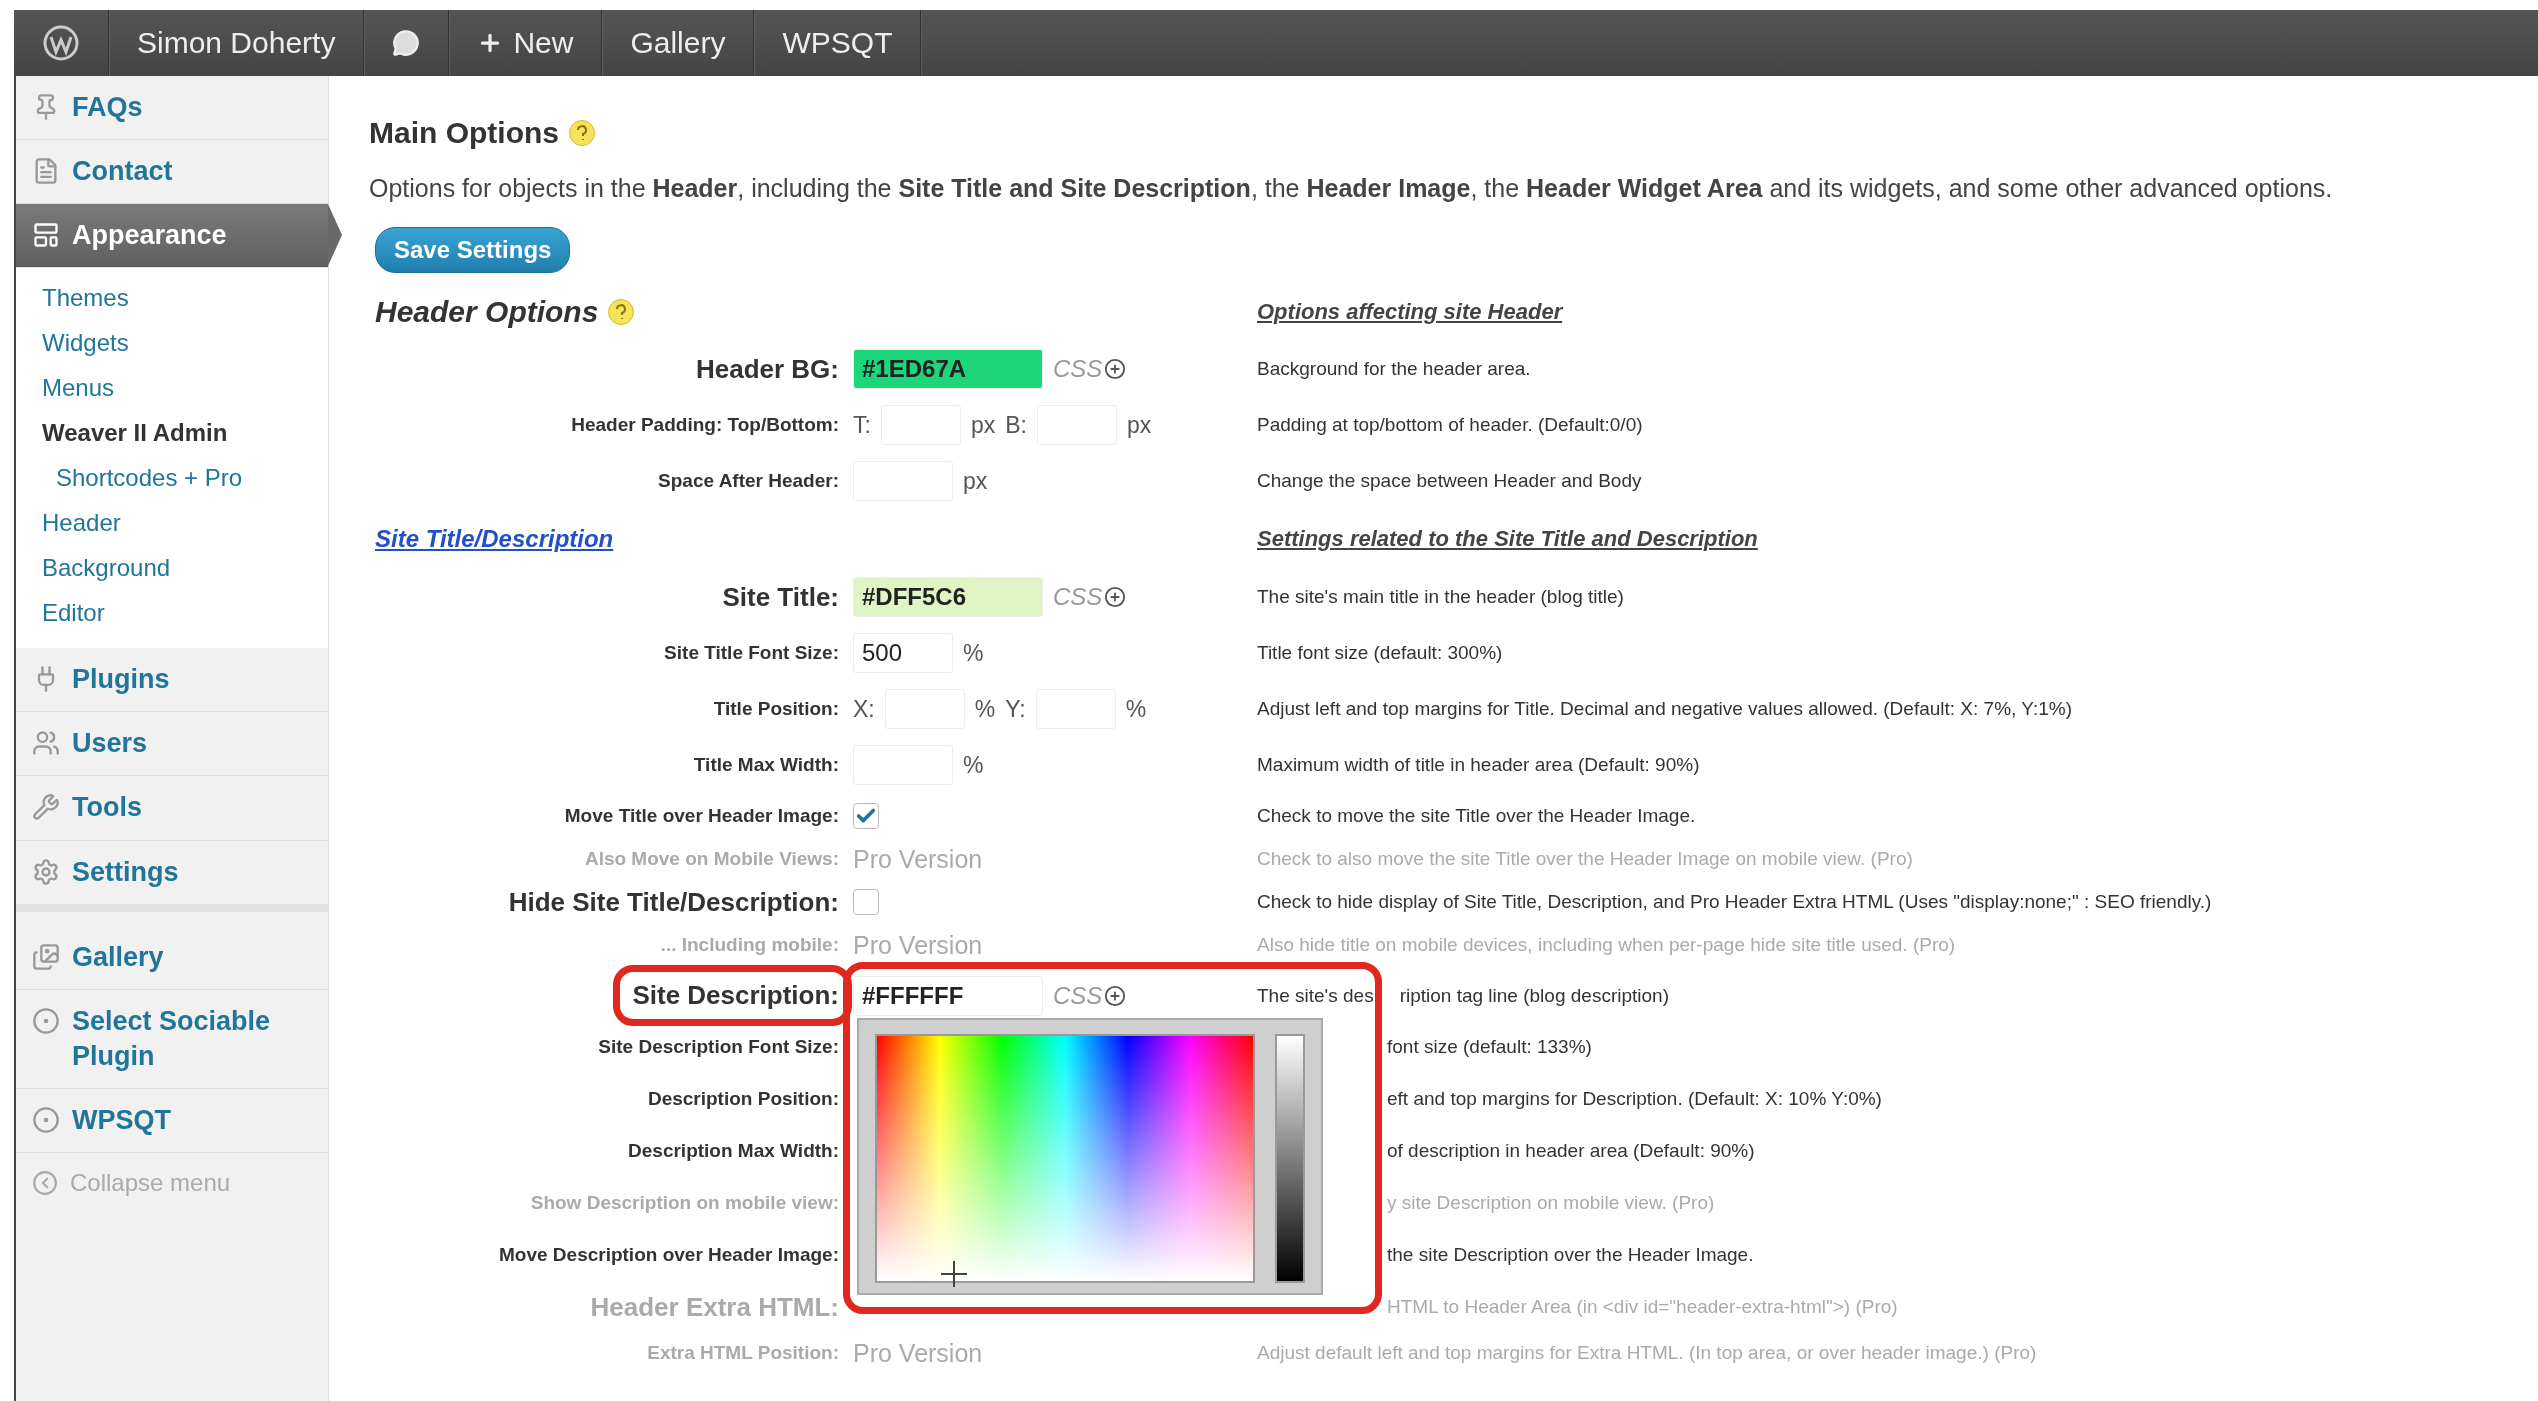 The width and height of the screenshot is (2538, 1401). What do you see at coordinates (751, 653) in the screenshot?
I see `option-label: Site Title Font Size:` at bounding box center [751, 653].